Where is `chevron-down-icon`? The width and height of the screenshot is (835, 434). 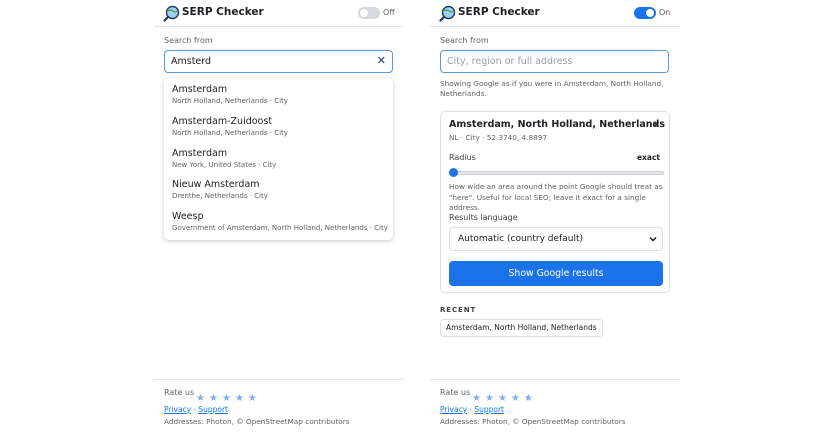 chevron-down-icon is located at coordinates (653, 239).